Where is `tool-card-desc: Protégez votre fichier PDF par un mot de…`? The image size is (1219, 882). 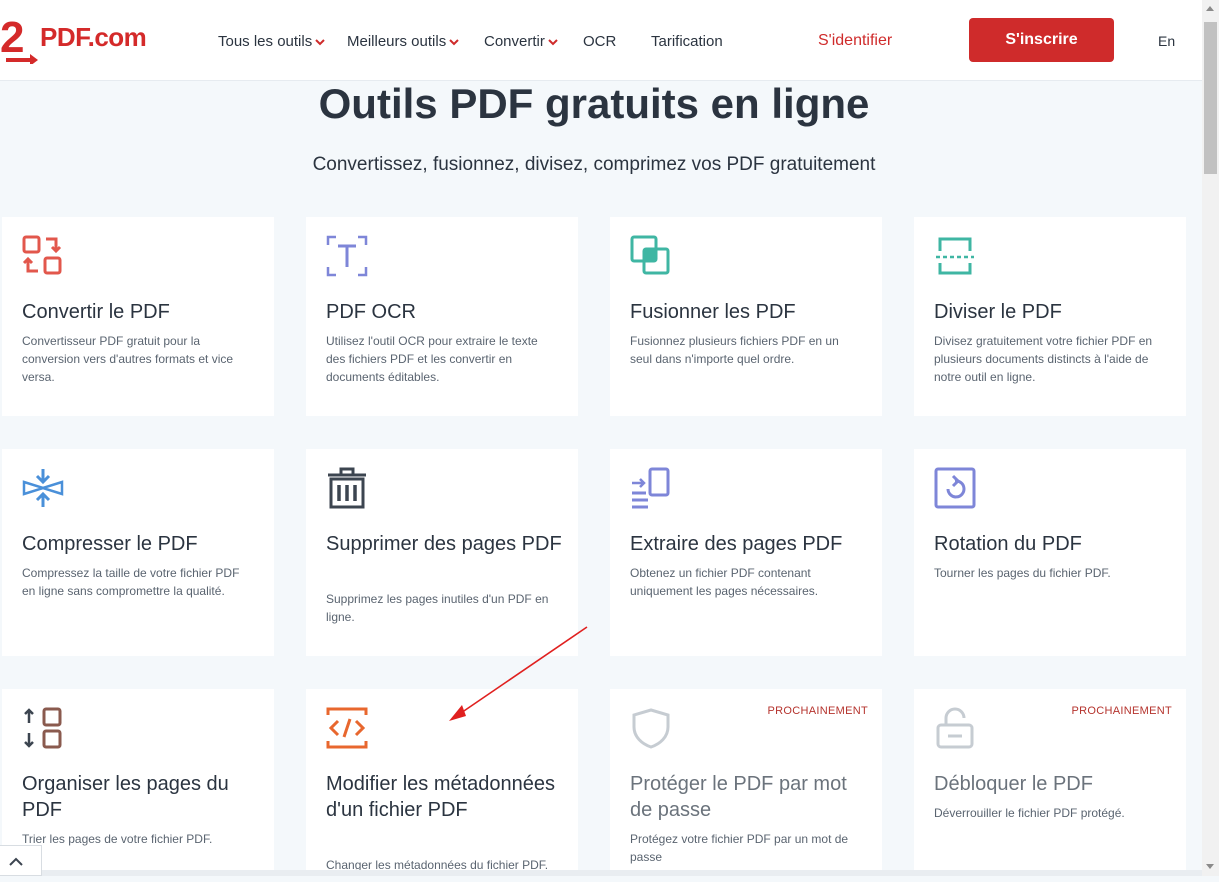
tool-card-desc: Protégez votre fichier PDF par un mot de… is located at coordinates (739, 848).